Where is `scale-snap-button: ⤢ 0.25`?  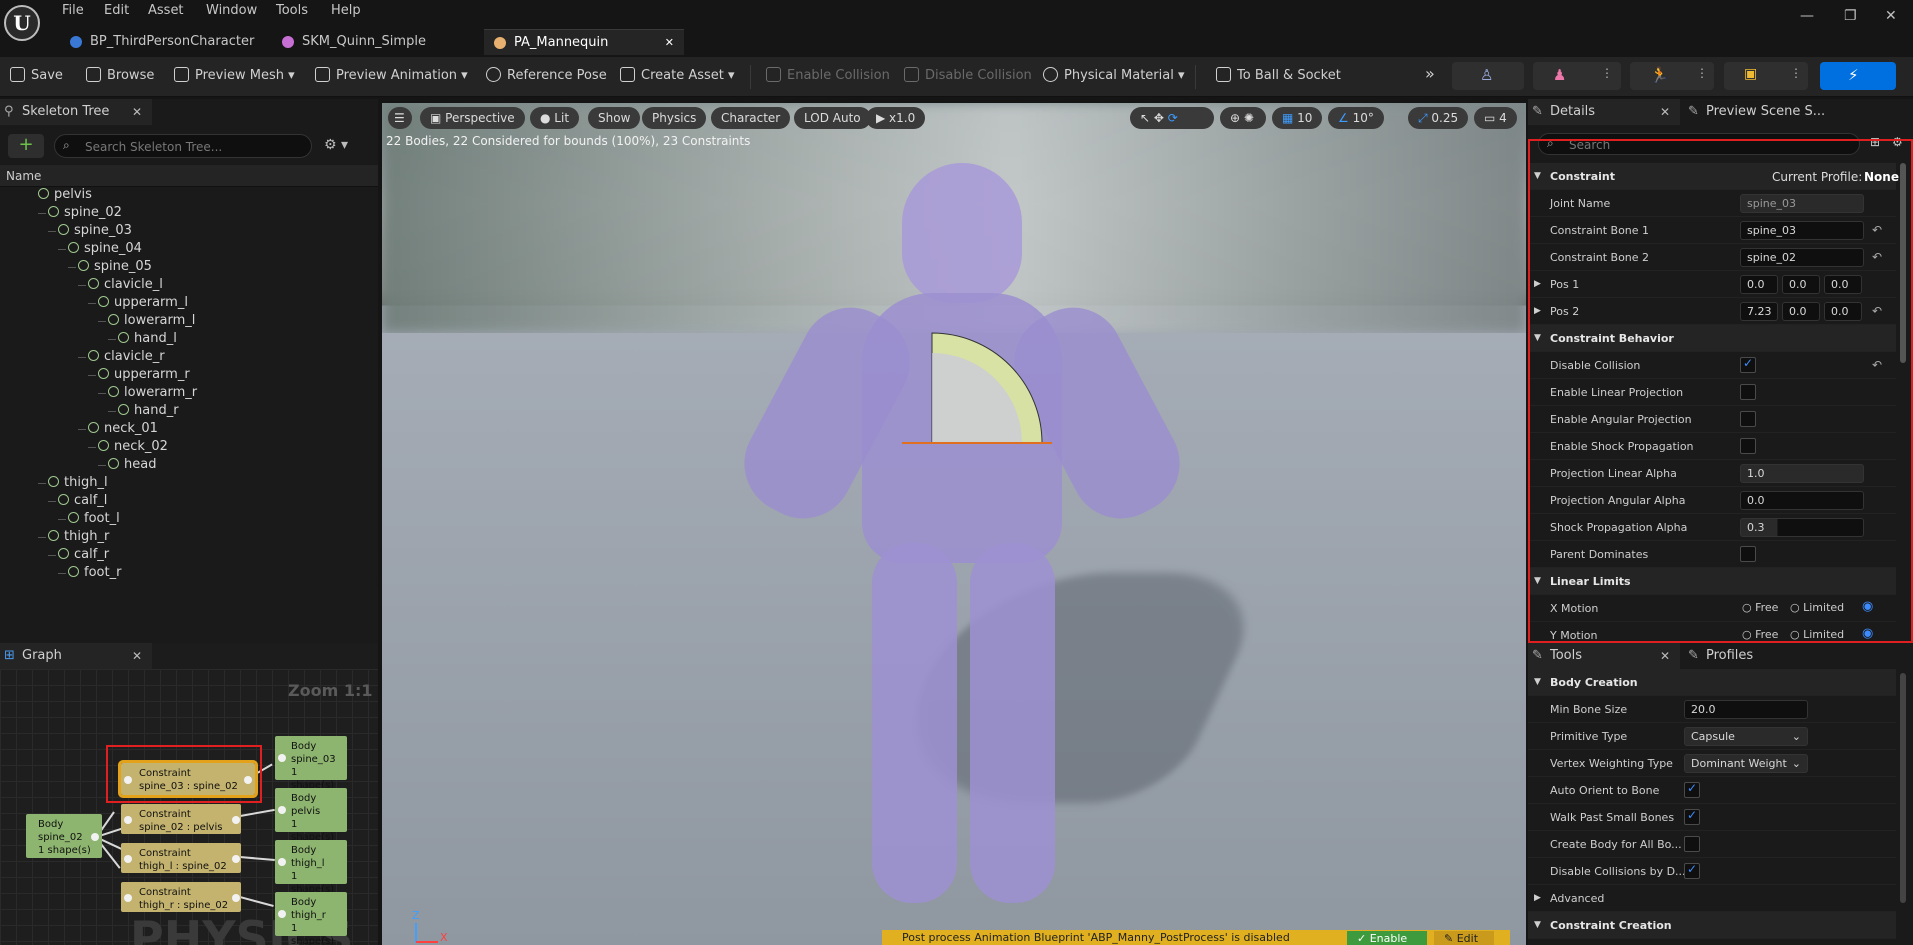 scale-snap-button: ⤢ 0.25 is located at coordinates (1438, 118).